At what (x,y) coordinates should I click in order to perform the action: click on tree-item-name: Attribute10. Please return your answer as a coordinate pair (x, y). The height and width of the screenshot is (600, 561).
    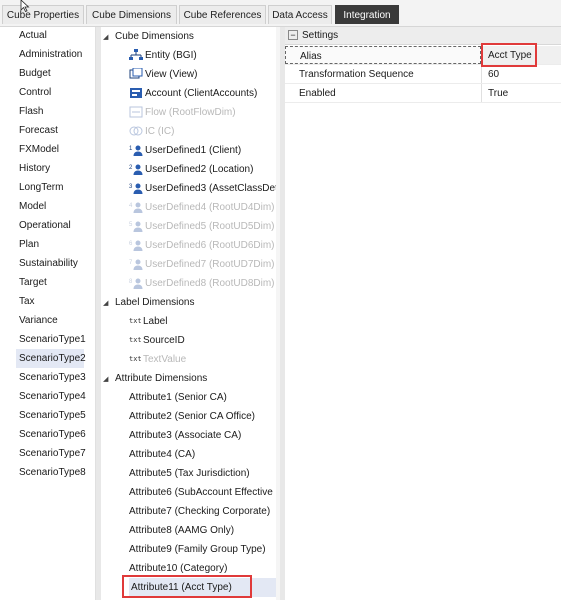
    Looking at the image, I should click on (153, 568).